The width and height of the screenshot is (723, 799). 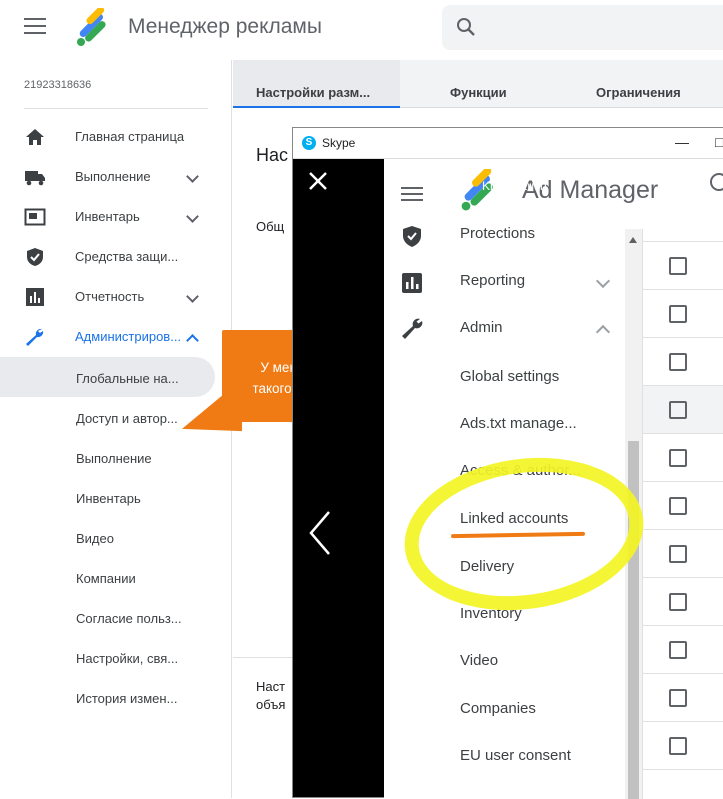 I want to click on sidebar-item-delivery: Выполнение, so click(x=108, y=177).